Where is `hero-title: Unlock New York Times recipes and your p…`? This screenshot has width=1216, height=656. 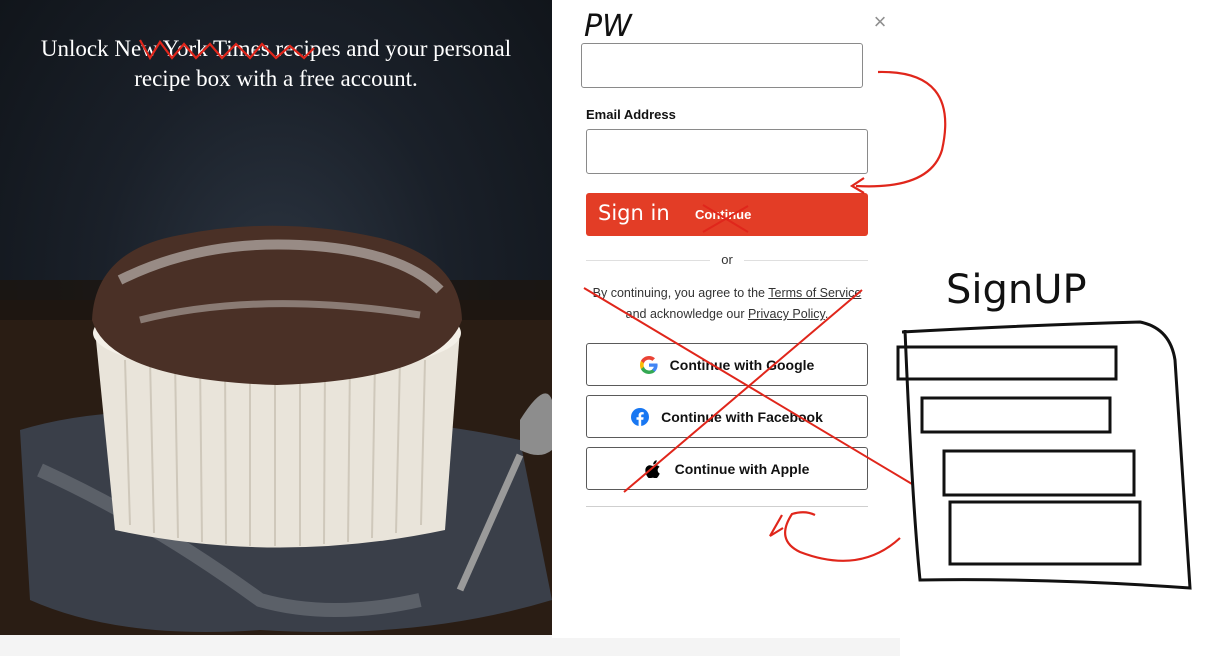
hero-title: Unlock New York Times recipes and your p… is located at coordinates (276, 63).